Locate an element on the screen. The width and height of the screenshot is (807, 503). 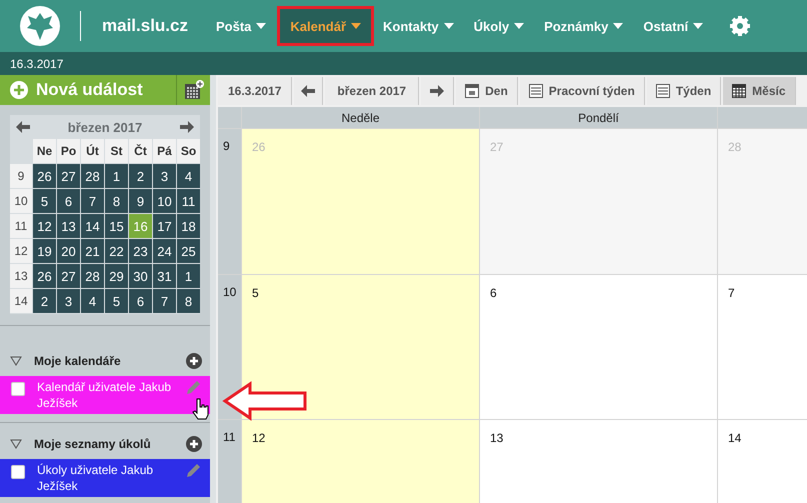
view-button: Měsíc is located at coordinates (759, 91).